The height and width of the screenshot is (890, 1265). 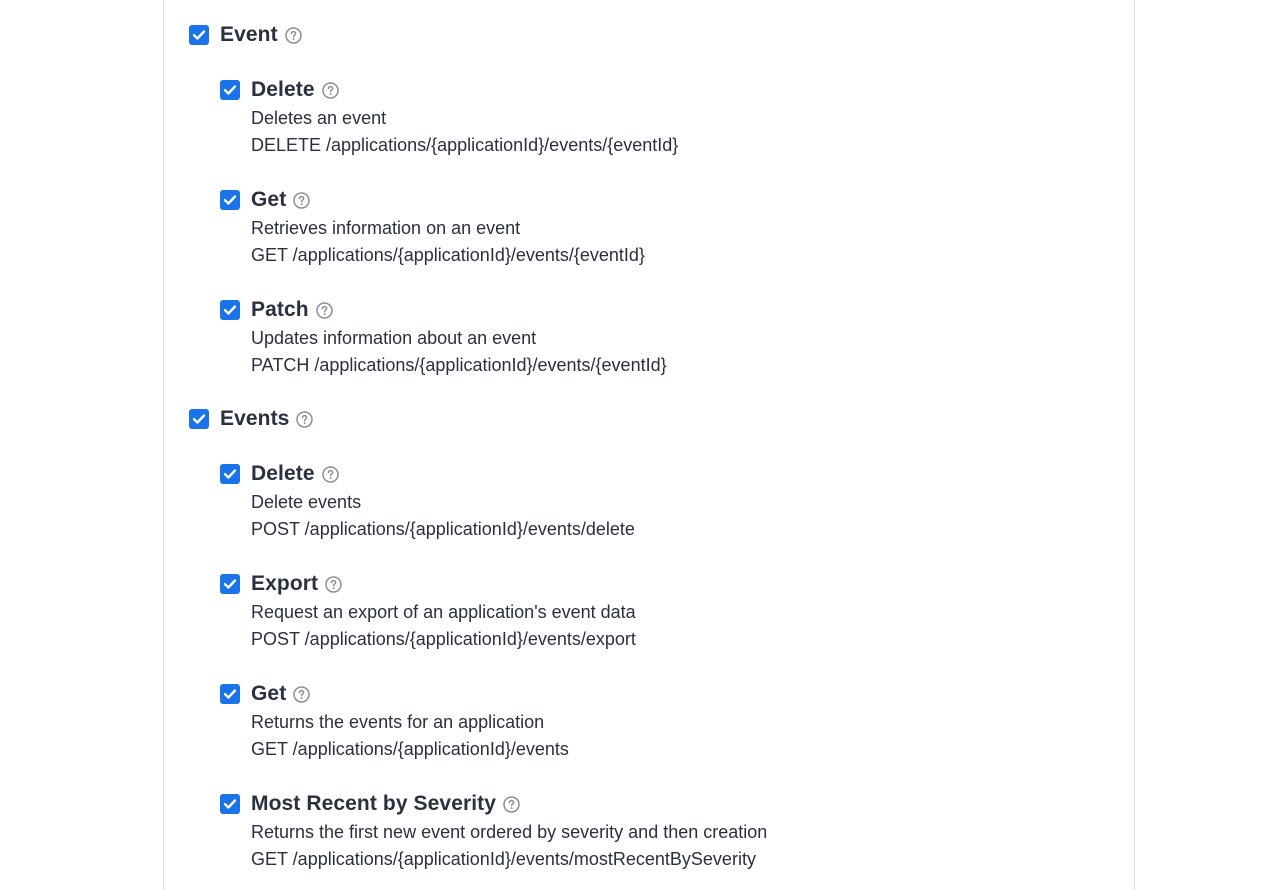 What do you see at coordinates (398, 722) in the screenshot?
I see `item-description: Returns the events for an application` at bounding box center [398, 722].